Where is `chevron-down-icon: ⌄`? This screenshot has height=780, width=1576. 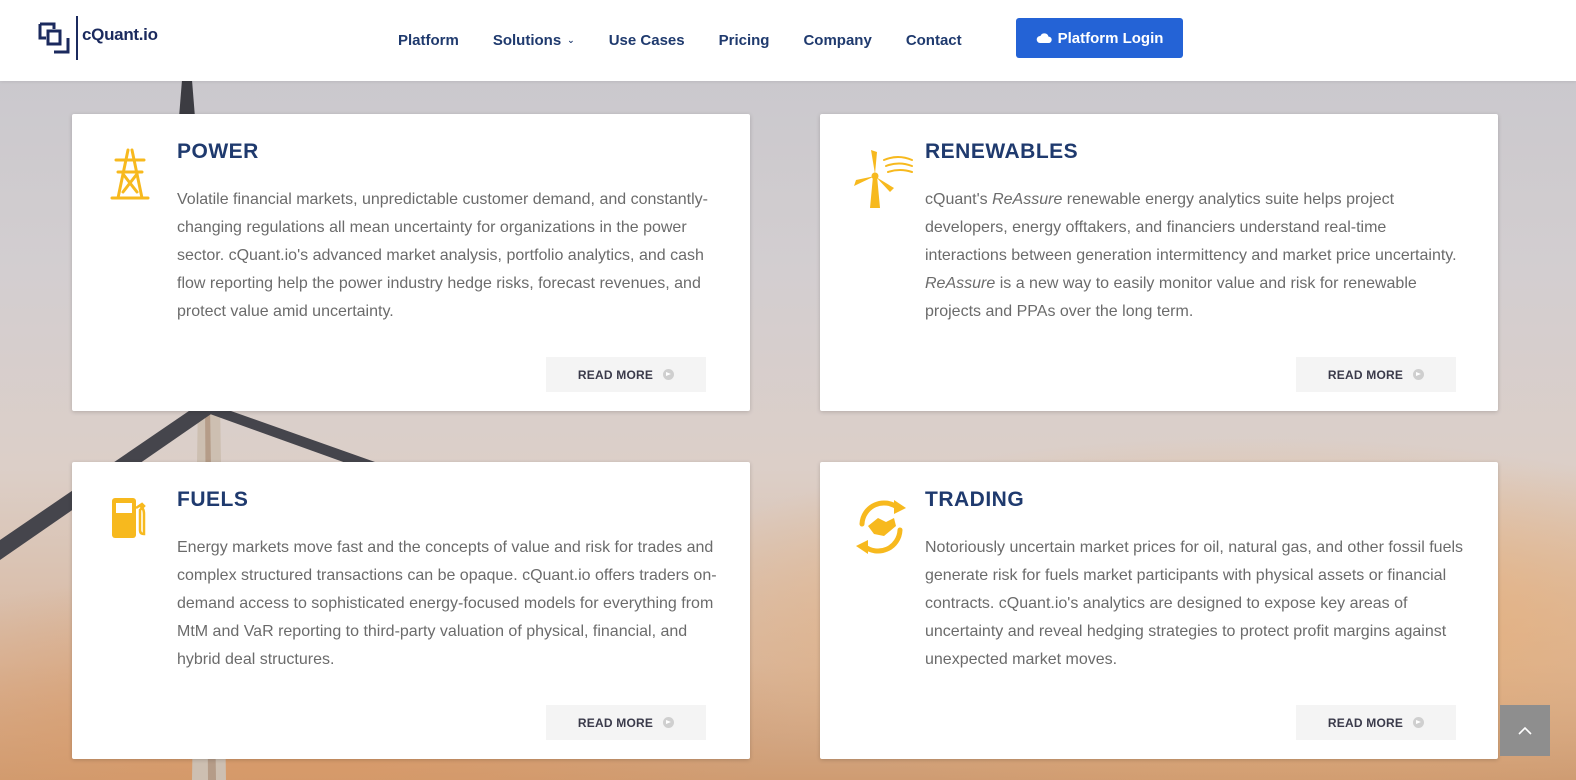
chevron-down-icon: ⌄ is located at coordinates (571, 40).